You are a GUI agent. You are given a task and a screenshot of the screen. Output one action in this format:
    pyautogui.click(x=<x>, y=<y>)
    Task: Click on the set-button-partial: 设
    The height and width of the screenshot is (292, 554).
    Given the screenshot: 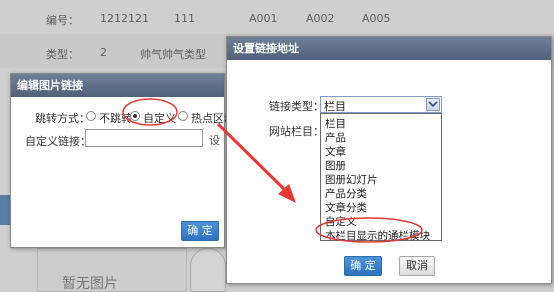 What is the action you would take?
    pyautogui.click(x=214, y=140)
    